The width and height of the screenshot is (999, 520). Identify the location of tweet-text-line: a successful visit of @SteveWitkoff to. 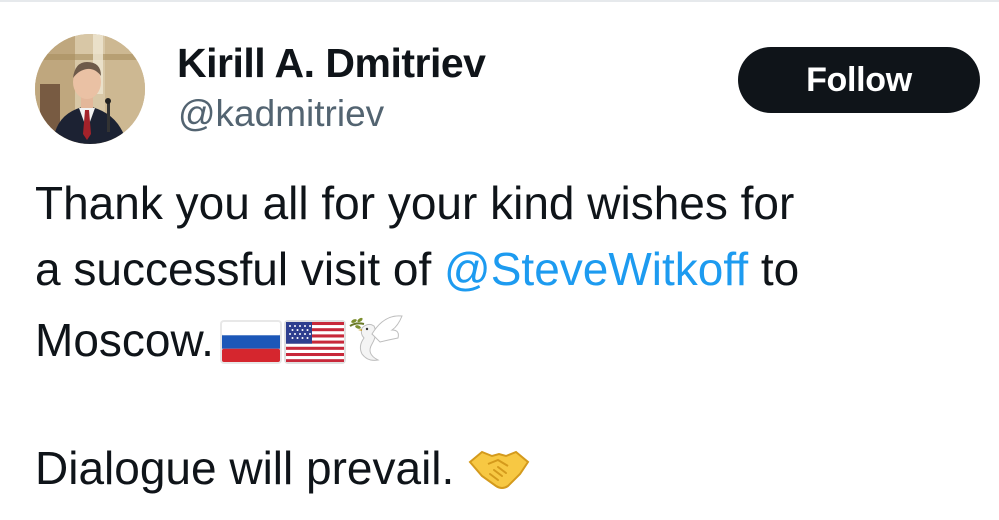
(417, 269).